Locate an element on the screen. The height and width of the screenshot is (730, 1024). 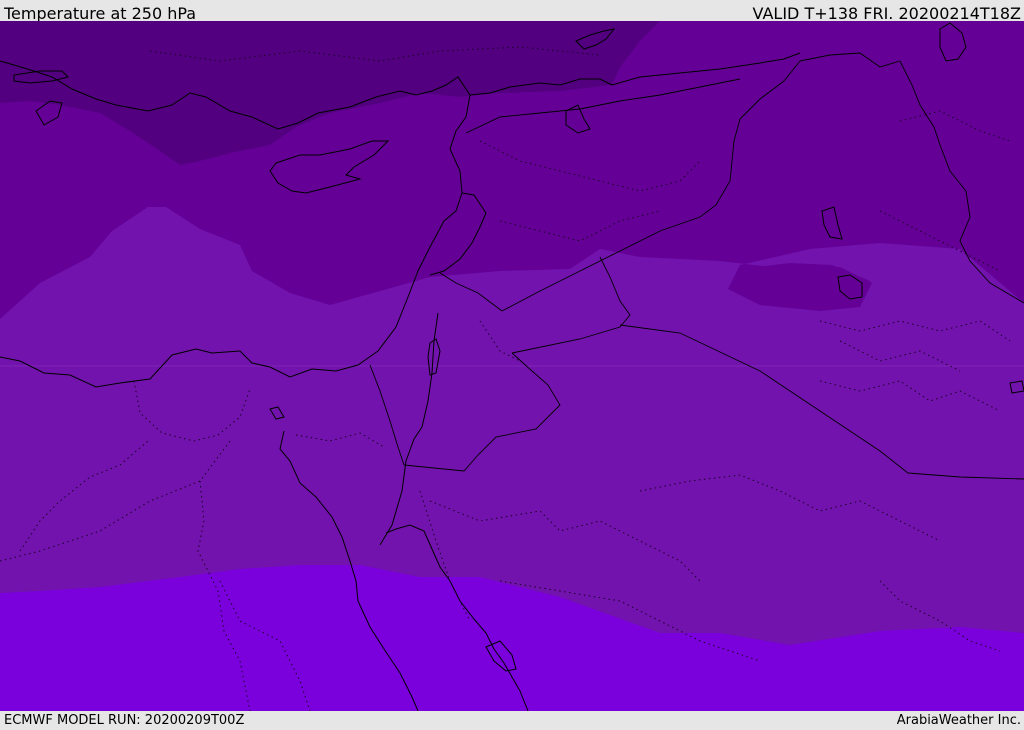
valid-time: VALID T+138 FRI. 20200214T18Z is located at coordinates (886, 12).